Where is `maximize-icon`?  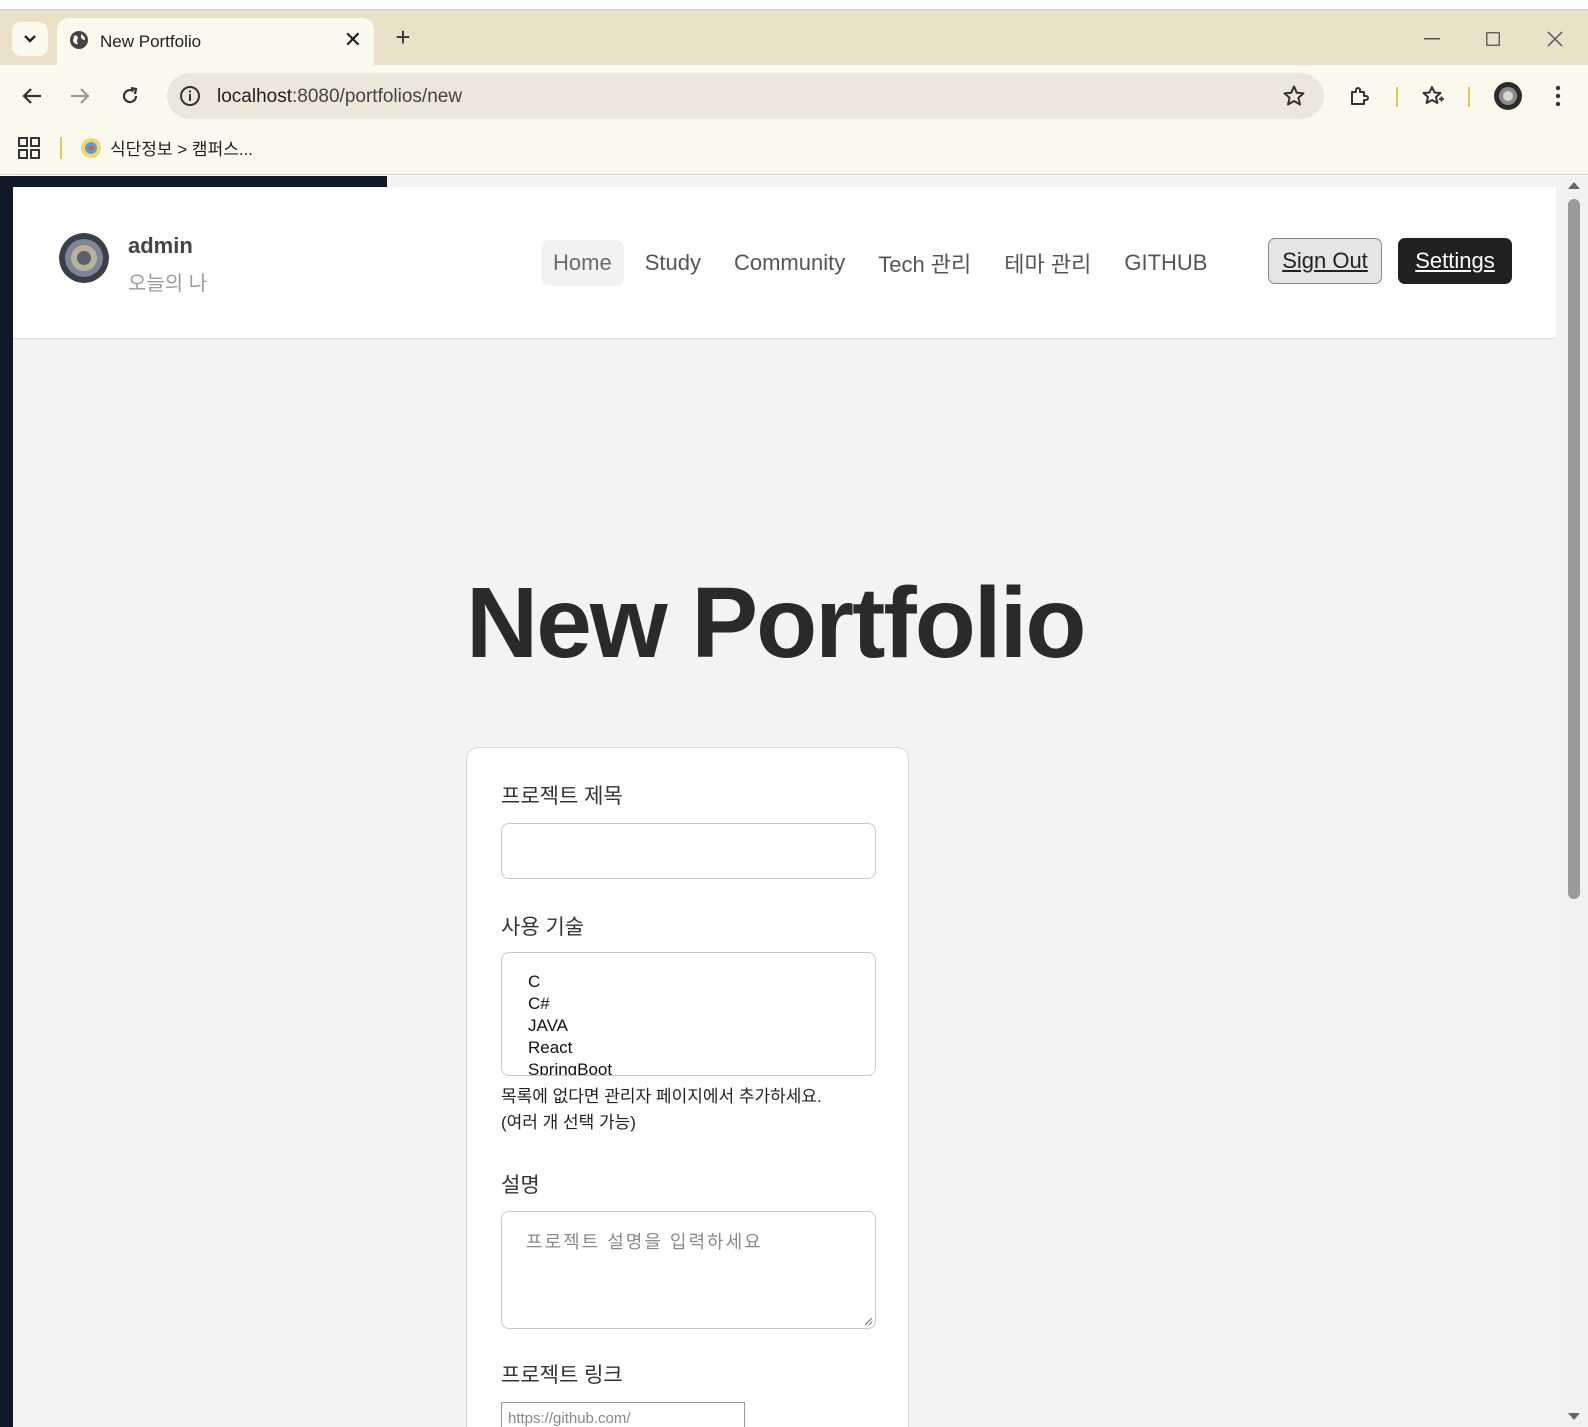 maximize-icon is located at coordinates (1493, 39).